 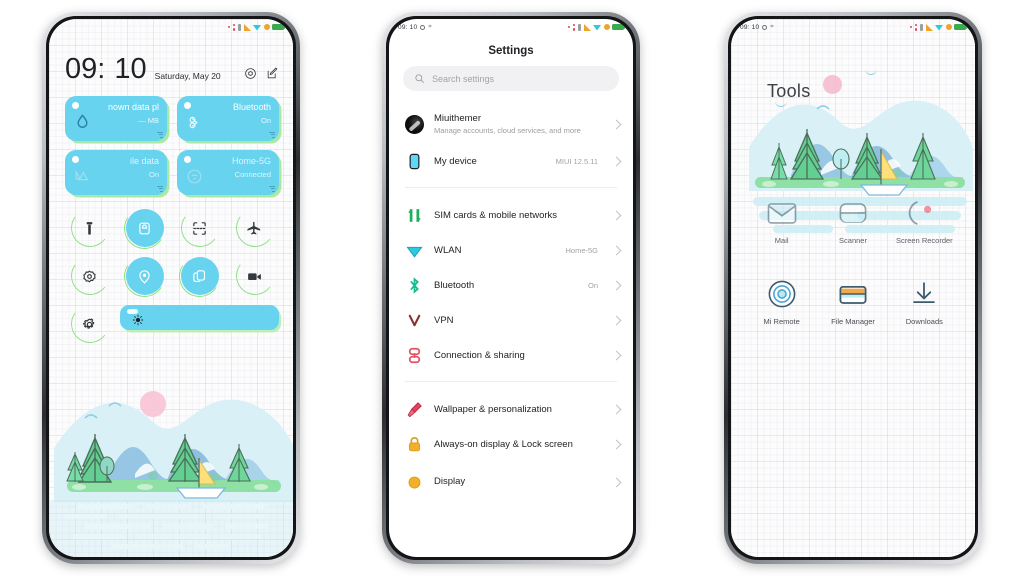 What do you see at coordinates (116, 172) in the screenshot?
I see `mobile-data-tile: ile data On` at bounding box center [116, 172].